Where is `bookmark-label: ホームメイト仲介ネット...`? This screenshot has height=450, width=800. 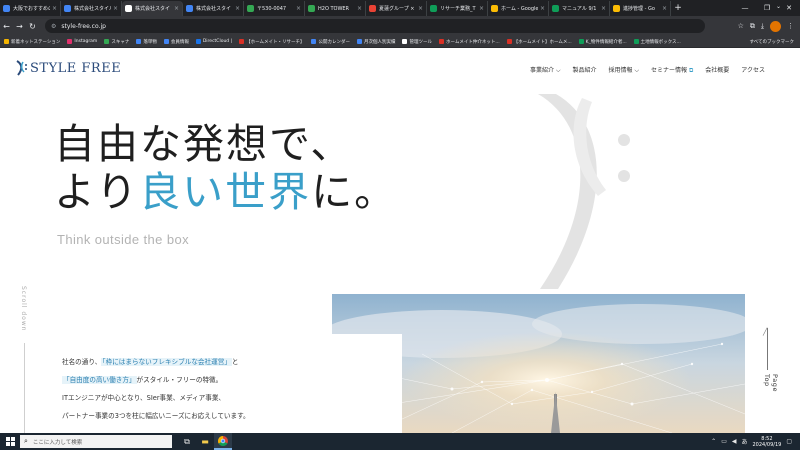
bookmark-label: ホームメイト仲介ネット... is located at coordinates (472, 42).